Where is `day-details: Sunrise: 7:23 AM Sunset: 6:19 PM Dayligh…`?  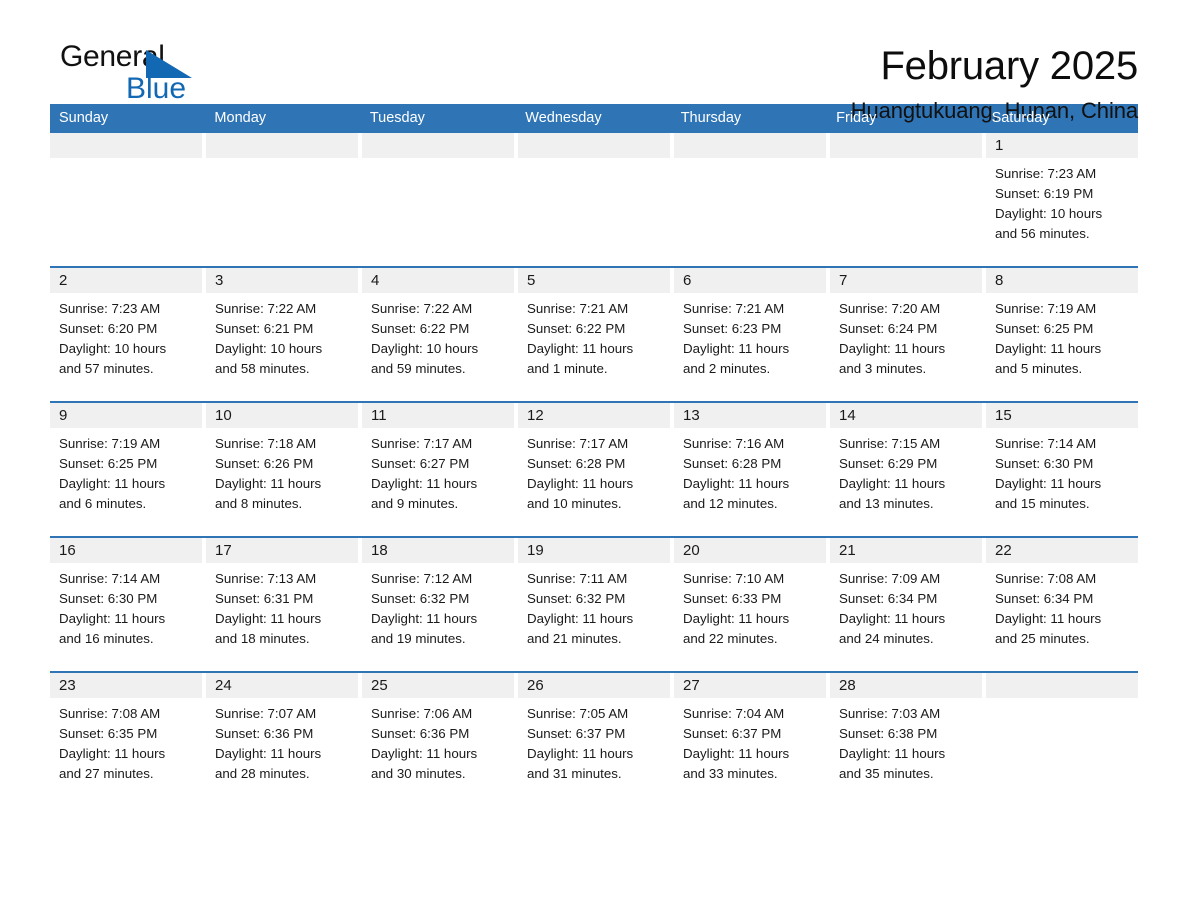 day-details: Sunrise: 7:23 AM Sunset: 6:19 PM Dayligh… is located at coordinates (1062, 201).